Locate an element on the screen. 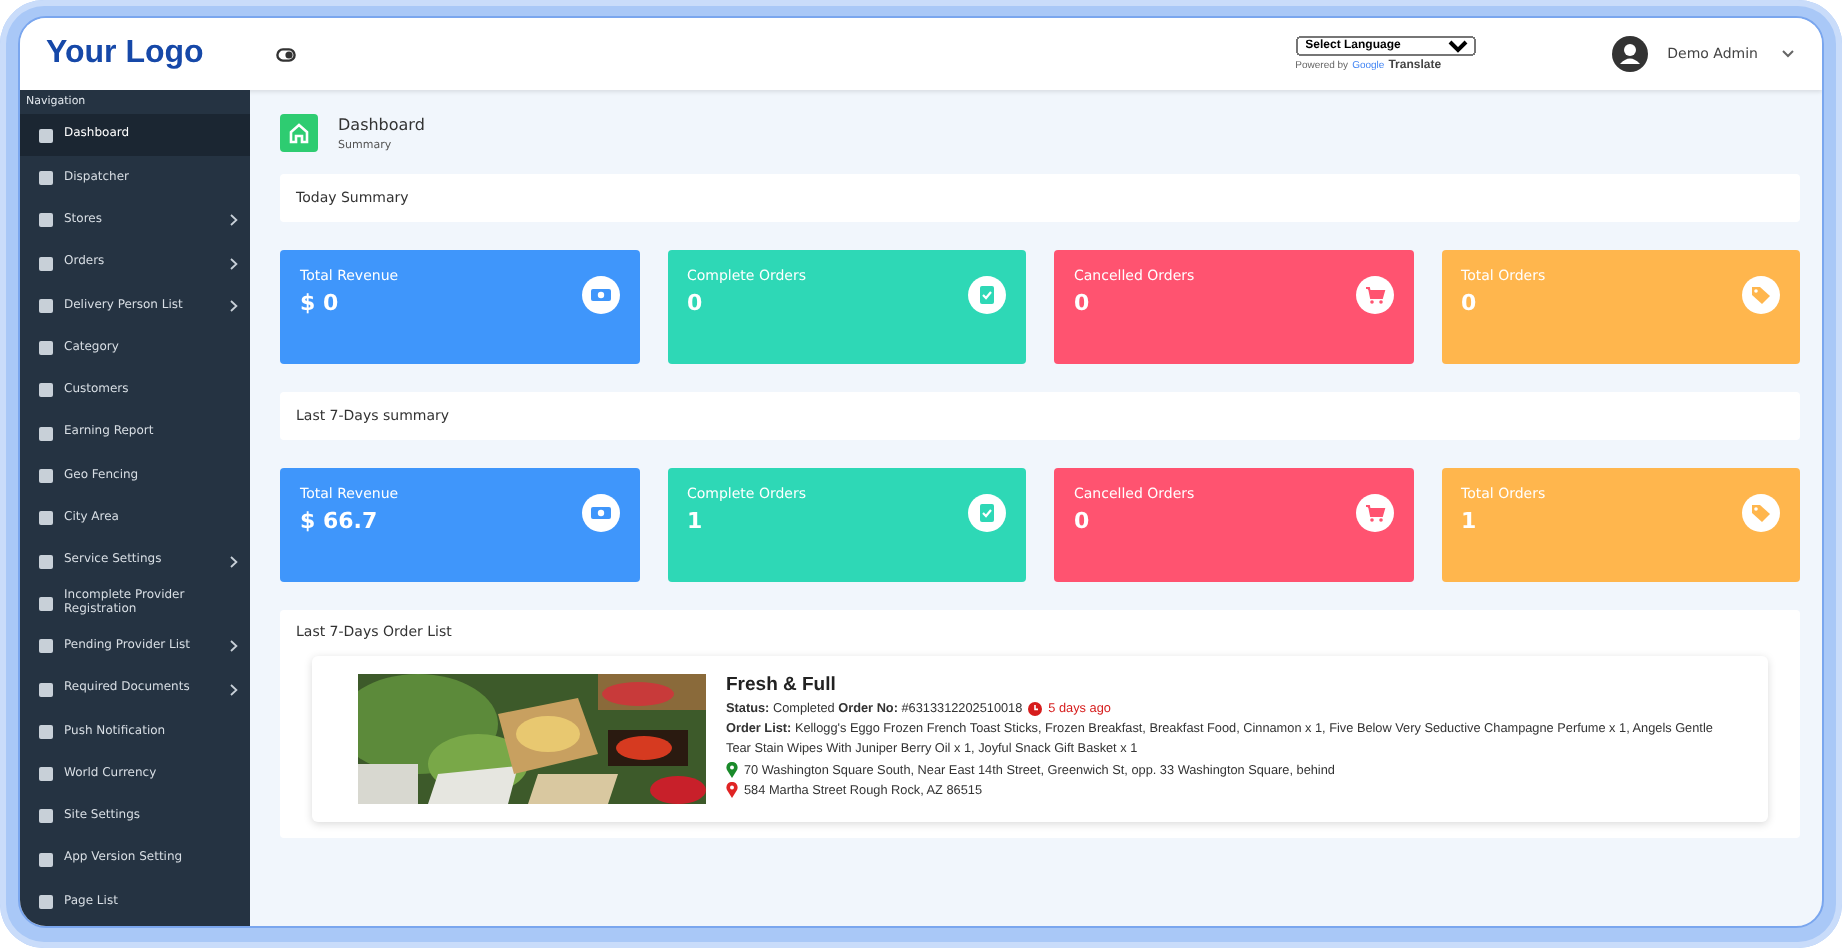 The width and height of the screenshot is (1842, 948). home-icon is located at coordinates (299, 133).